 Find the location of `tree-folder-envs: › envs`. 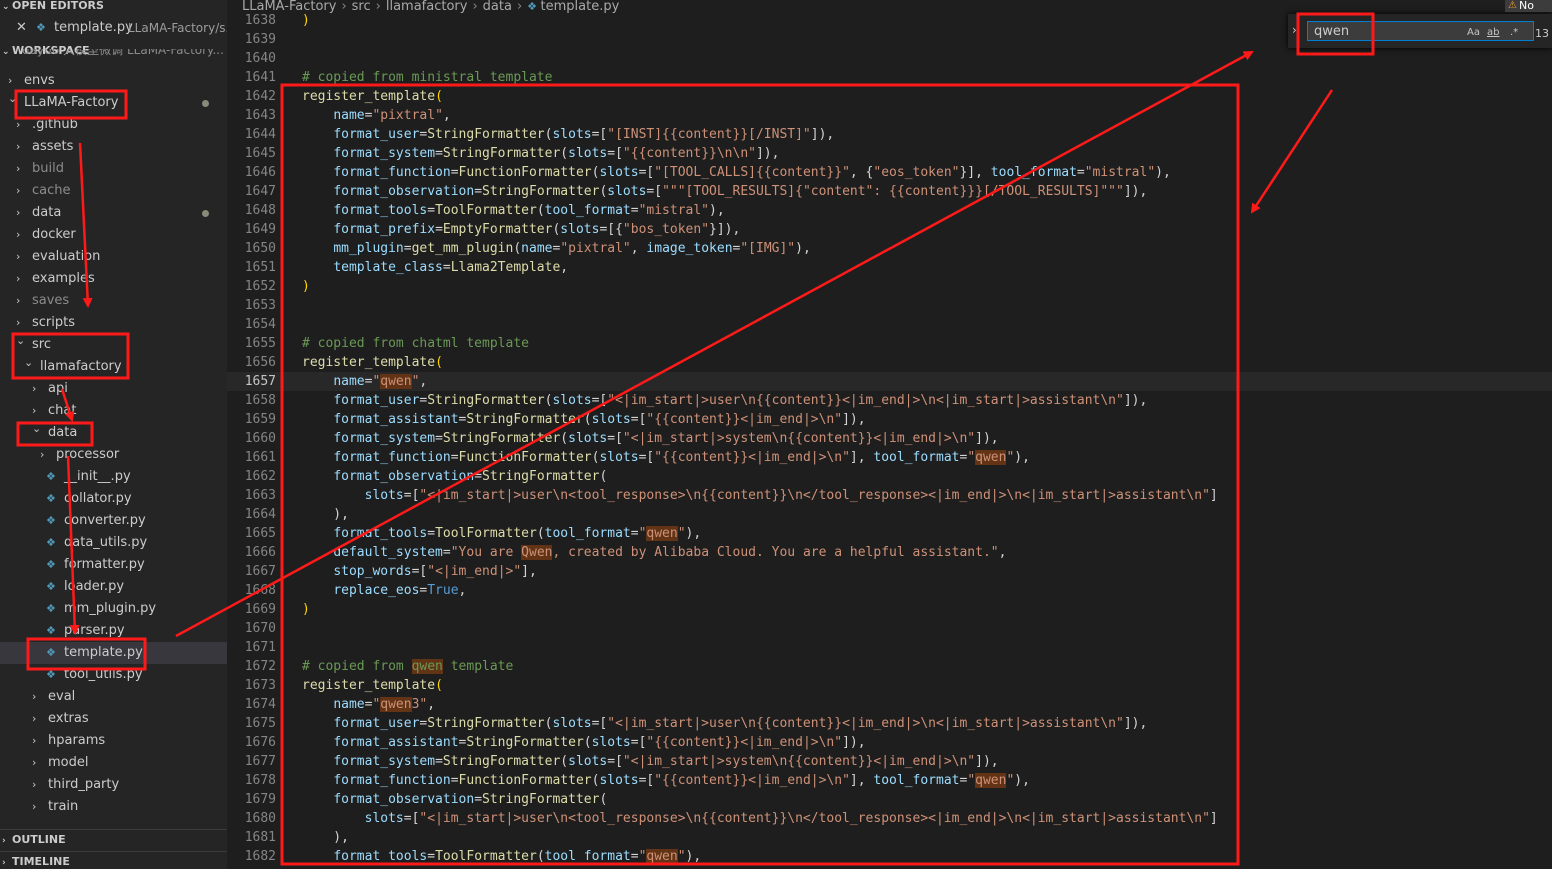

tree-folder-envs: › envs is located at coordinates (113, 81).